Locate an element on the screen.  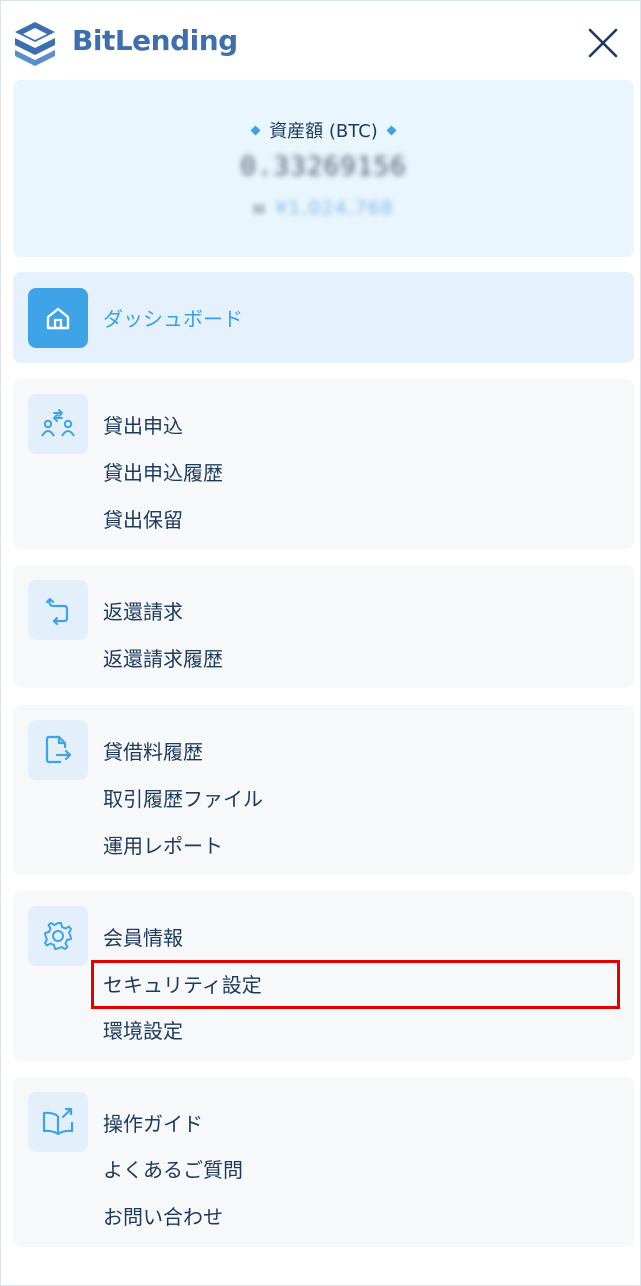
return-icon is located at coordinates (58, 610).